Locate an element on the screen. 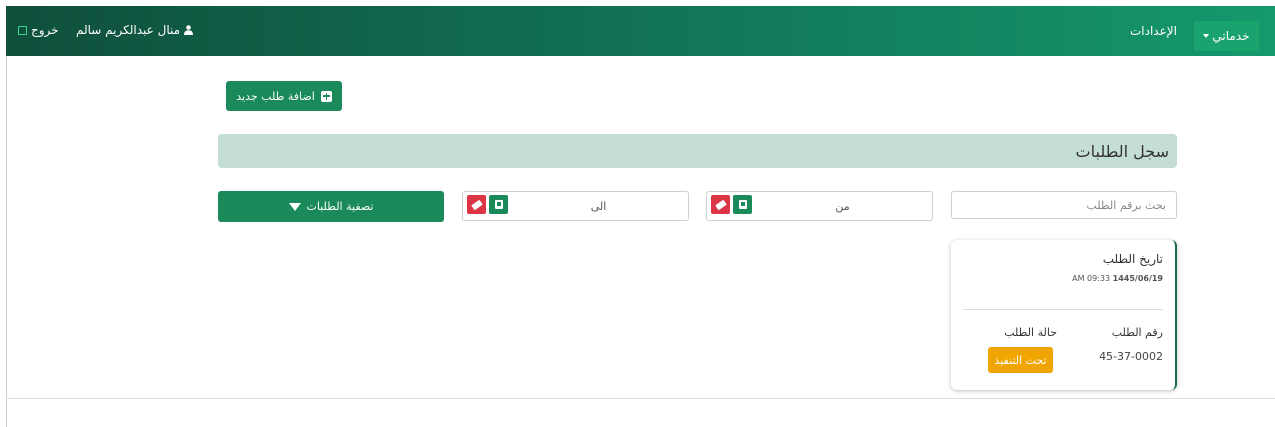 This screenshot has width=1275, height=427. request-time: AM 09:33 is located at coordinates (1091, 278).